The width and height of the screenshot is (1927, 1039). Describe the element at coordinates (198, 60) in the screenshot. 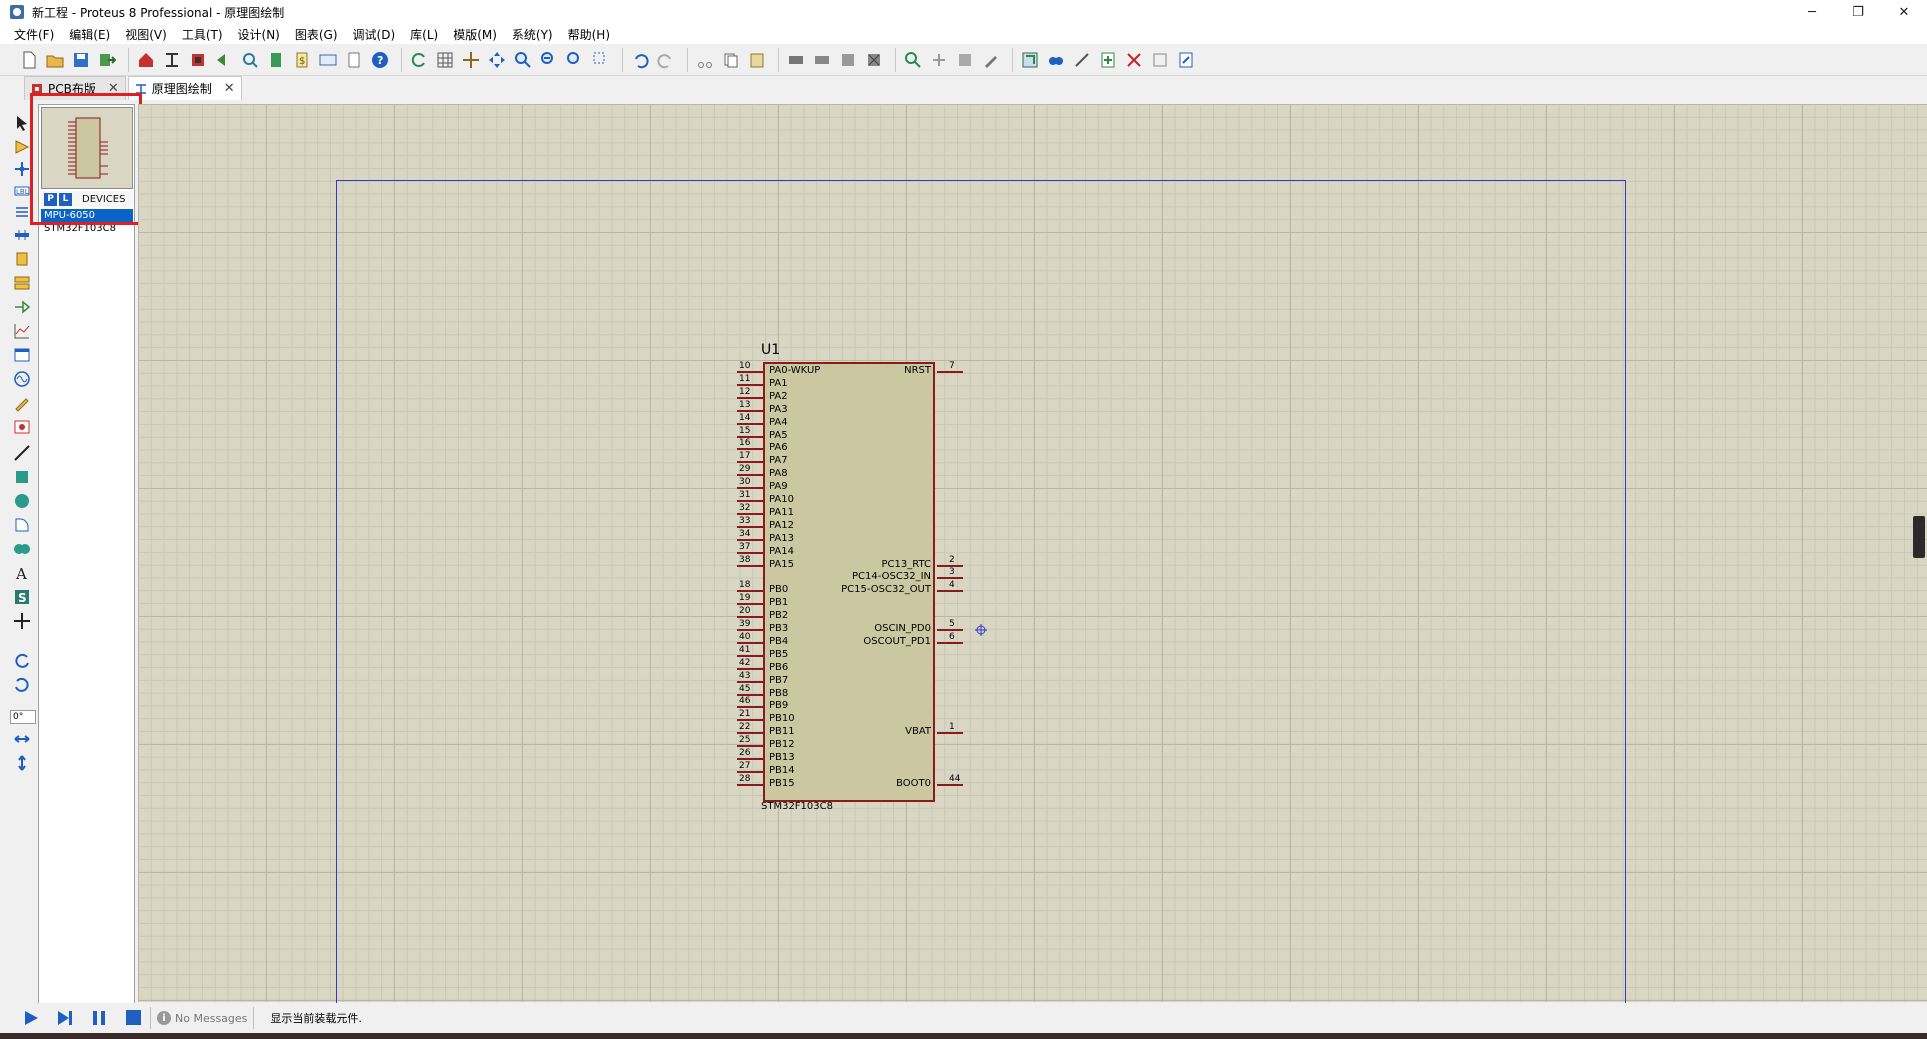

I see `pcb-icon` at that location.